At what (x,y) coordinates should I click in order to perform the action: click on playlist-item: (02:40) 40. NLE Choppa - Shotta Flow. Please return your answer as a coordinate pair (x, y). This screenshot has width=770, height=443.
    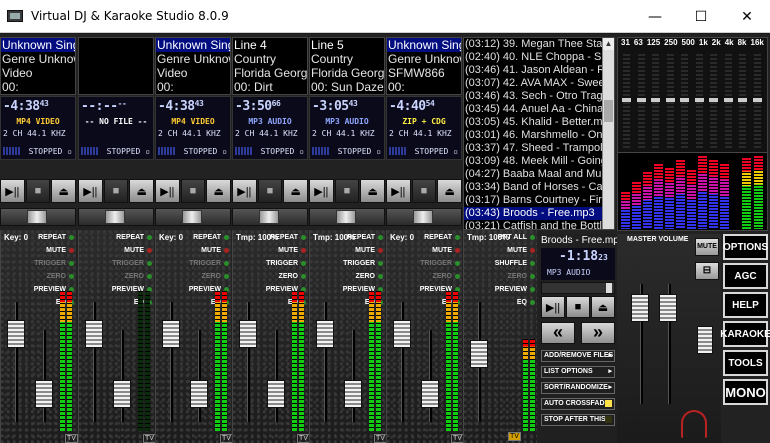
    Looking at the image, I should click on (539, 57).